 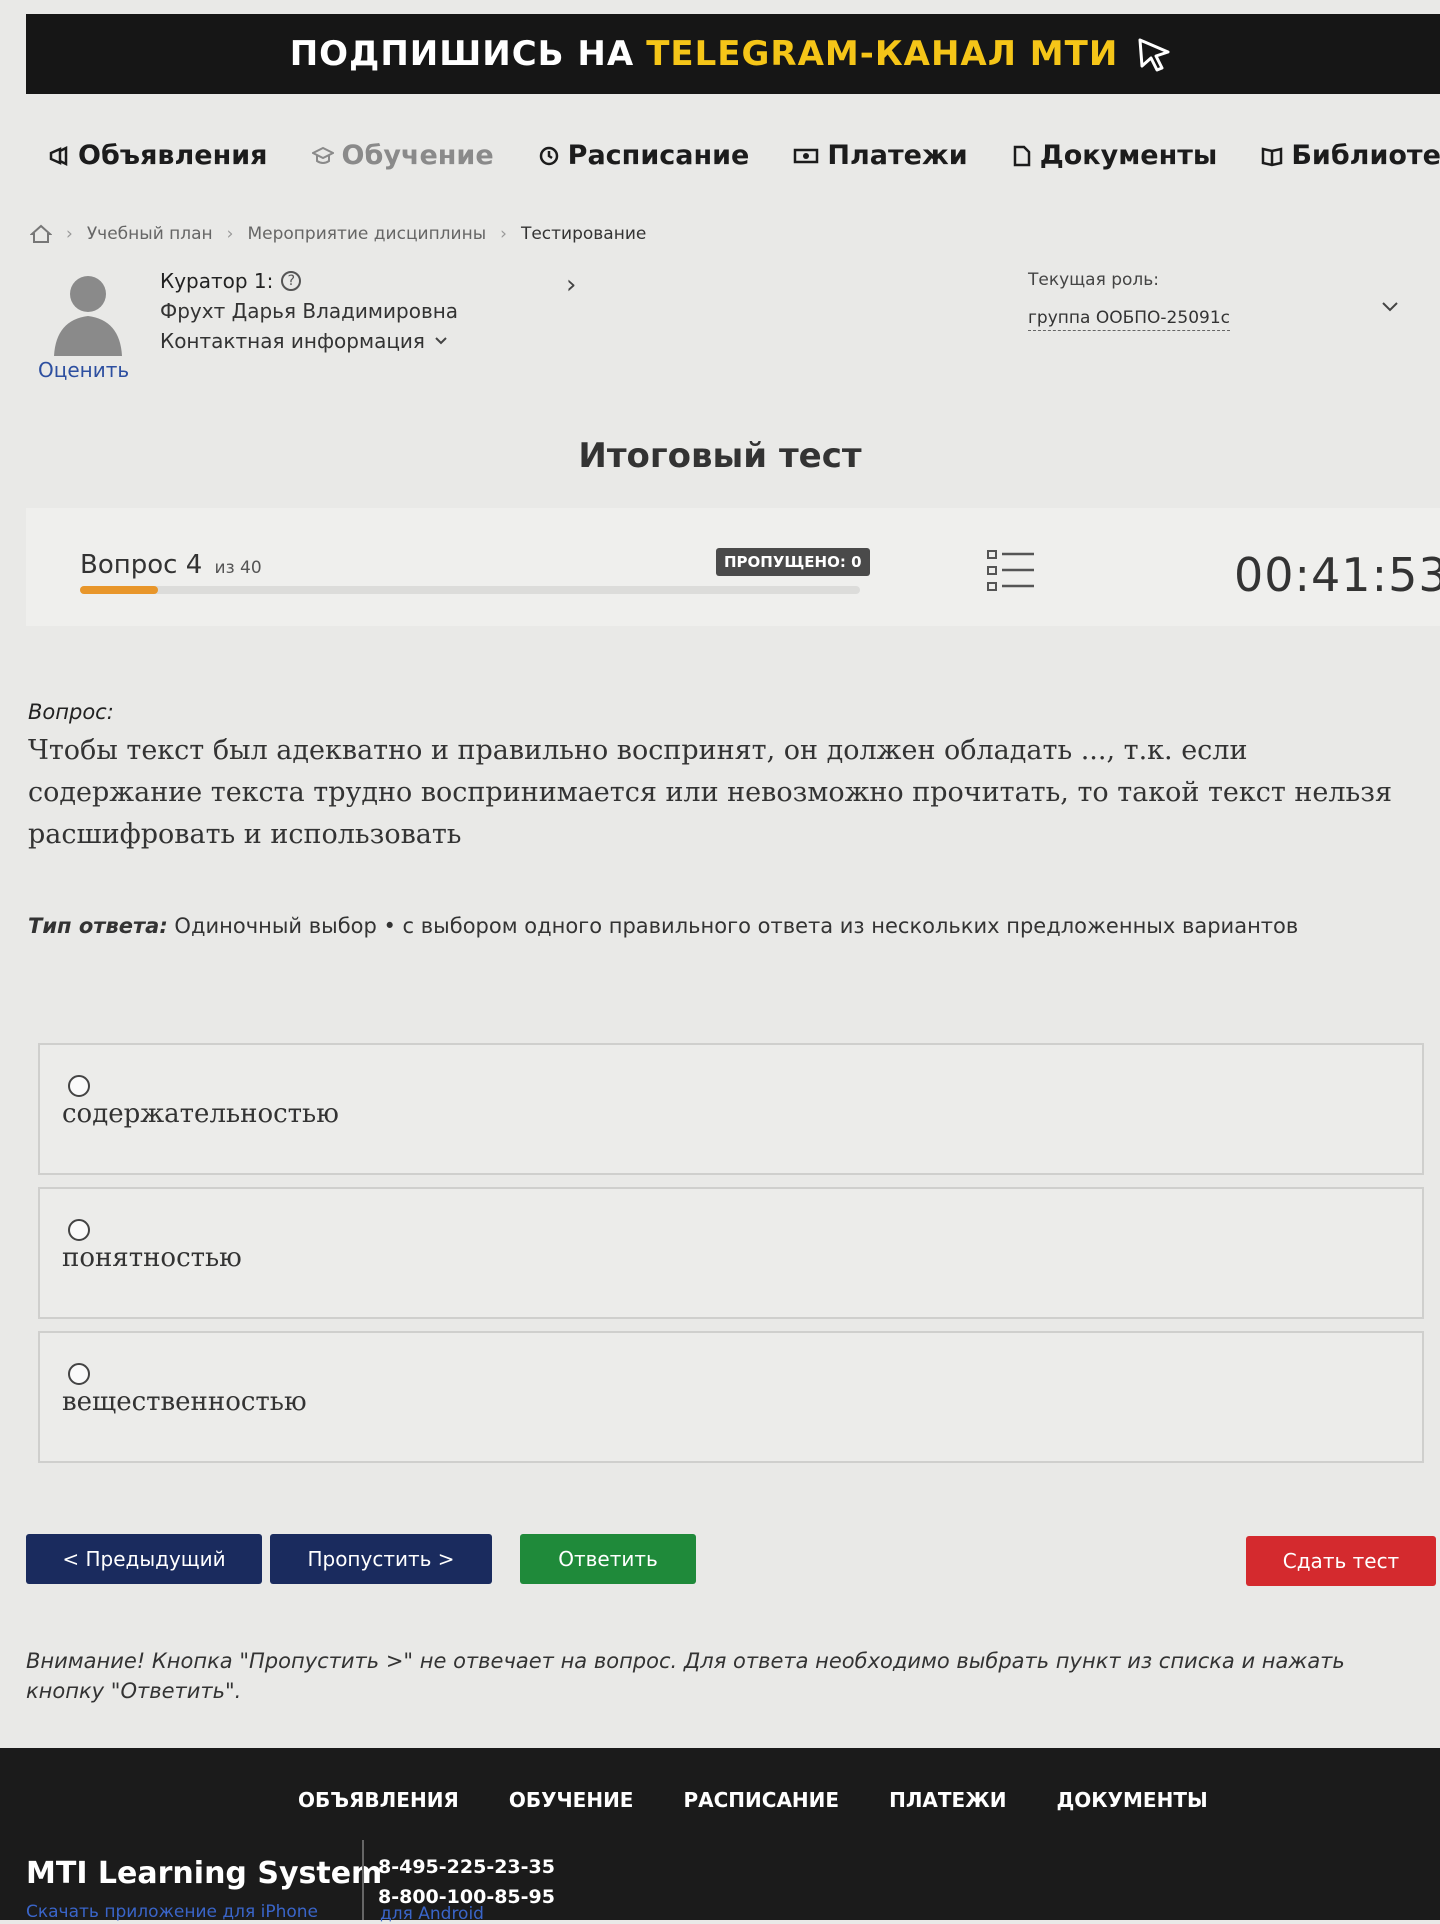 I want to click on ios-app-link: Скачать приложение для iPhone, so click(x=172, y=1912).